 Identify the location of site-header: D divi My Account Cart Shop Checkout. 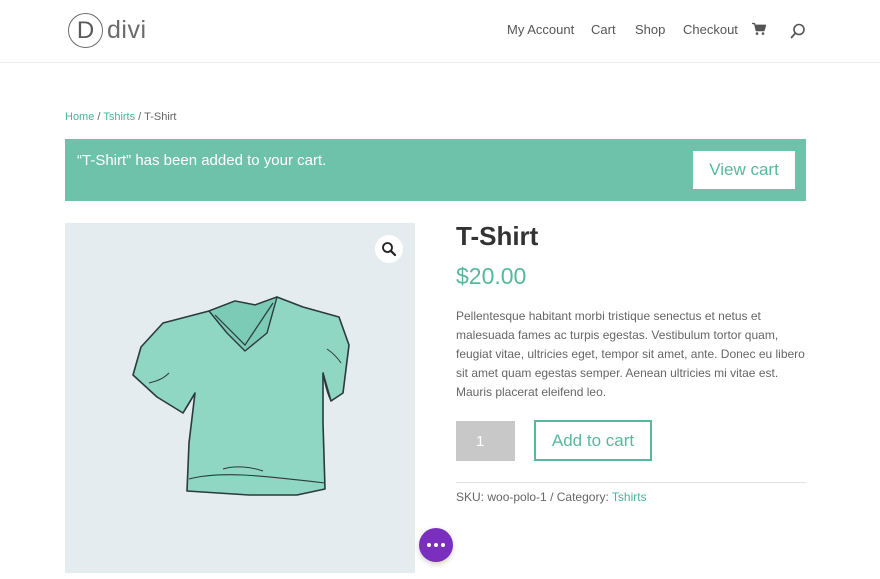
(440, 31).